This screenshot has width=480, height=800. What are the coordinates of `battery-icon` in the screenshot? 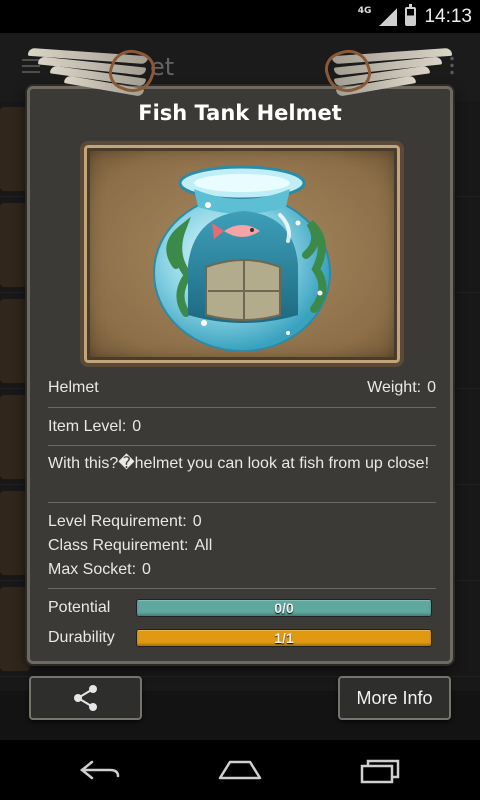 It's located at (411, 15).